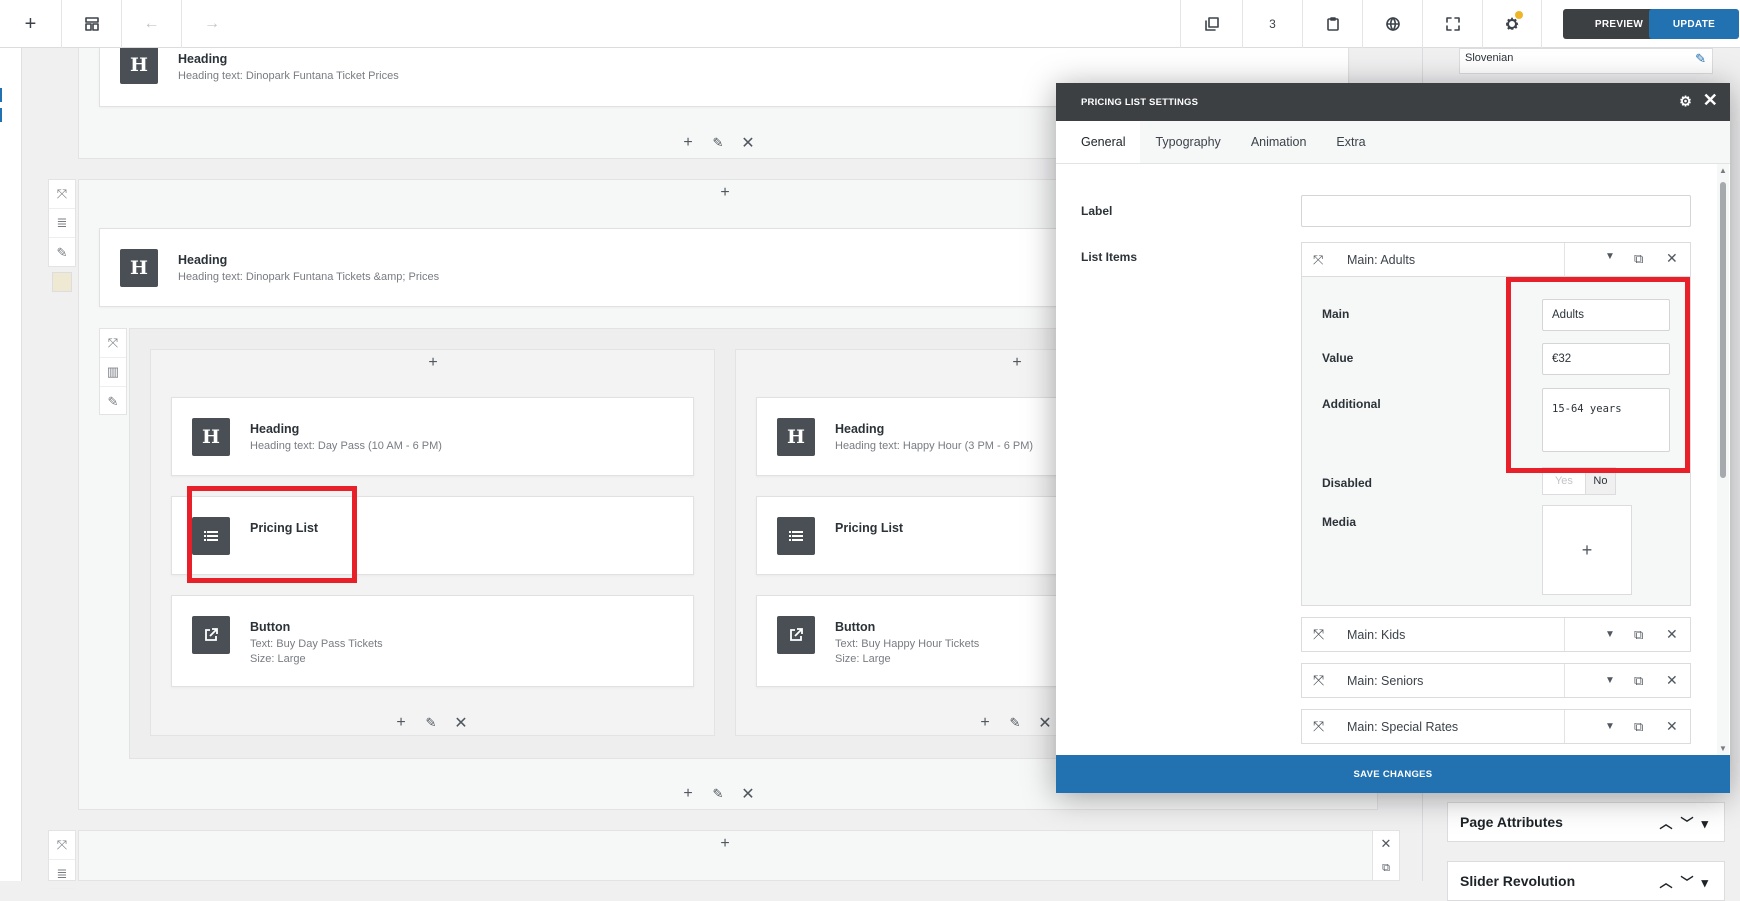  Describe the element at coordinates (1512, 24) in the screenshot. I see `gear-icon` at that location.